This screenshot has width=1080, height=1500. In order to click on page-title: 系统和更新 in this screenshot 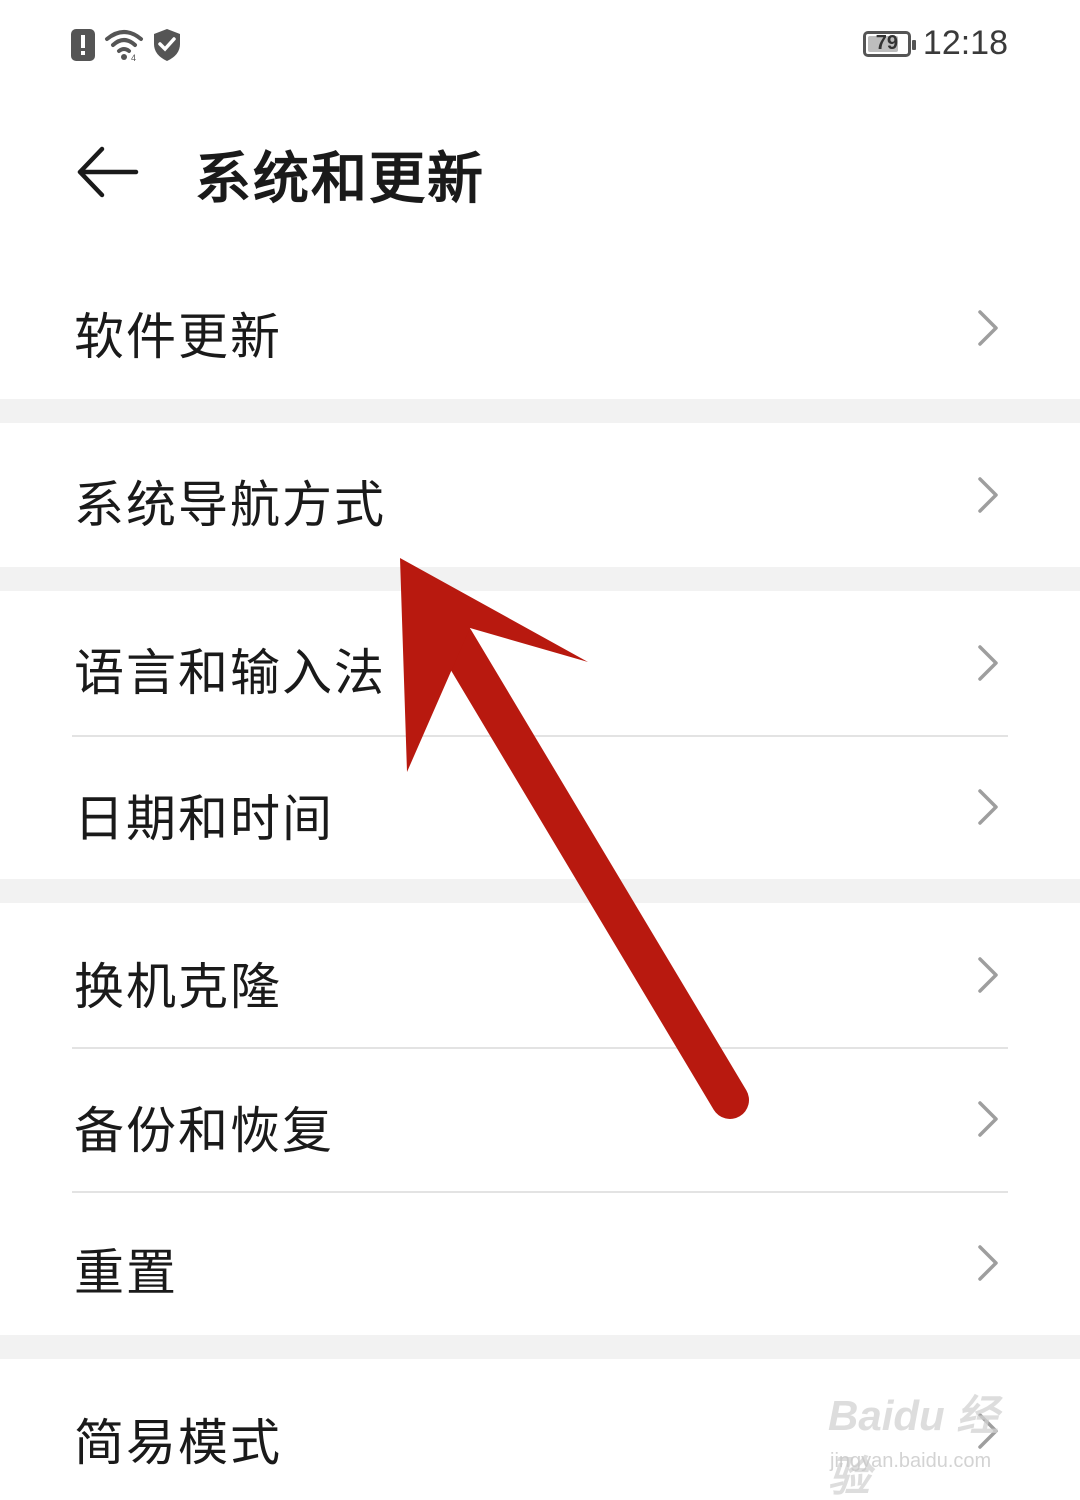, I will do `click(340, 179)`.